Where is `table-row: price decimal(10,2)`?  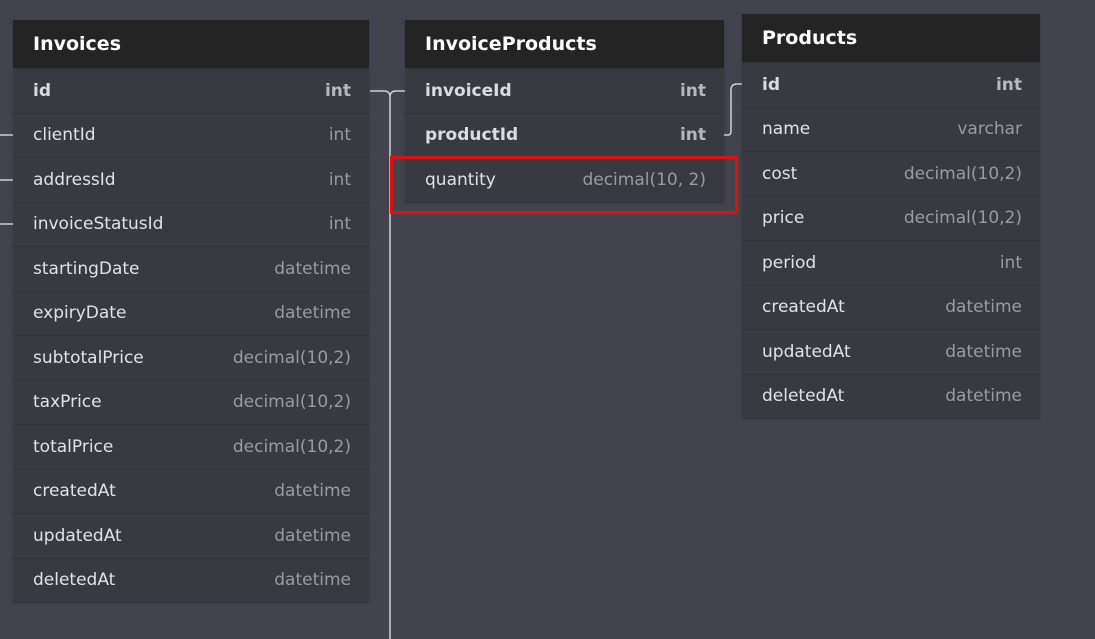
table-row: price decimal(10,2) is located at coordinates (891, 218).